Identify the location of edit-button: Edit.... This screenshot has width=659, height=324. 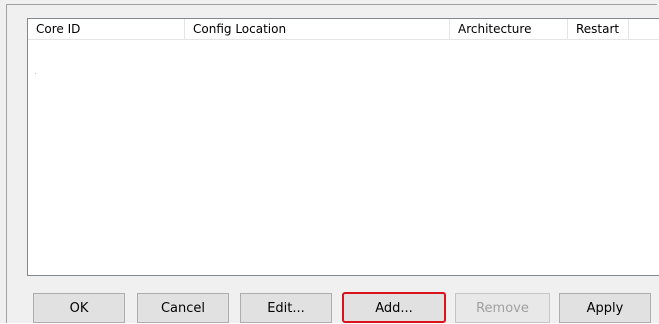
(286, 308).